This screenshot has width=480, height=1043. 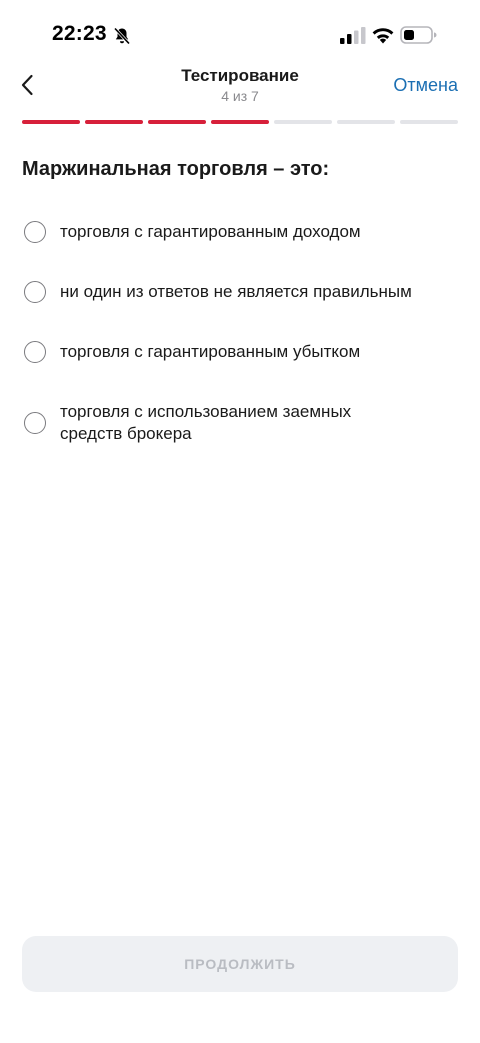 I want to click on answer-option-3: торговля с гарантированным убытком, so click(x=191, y=352).